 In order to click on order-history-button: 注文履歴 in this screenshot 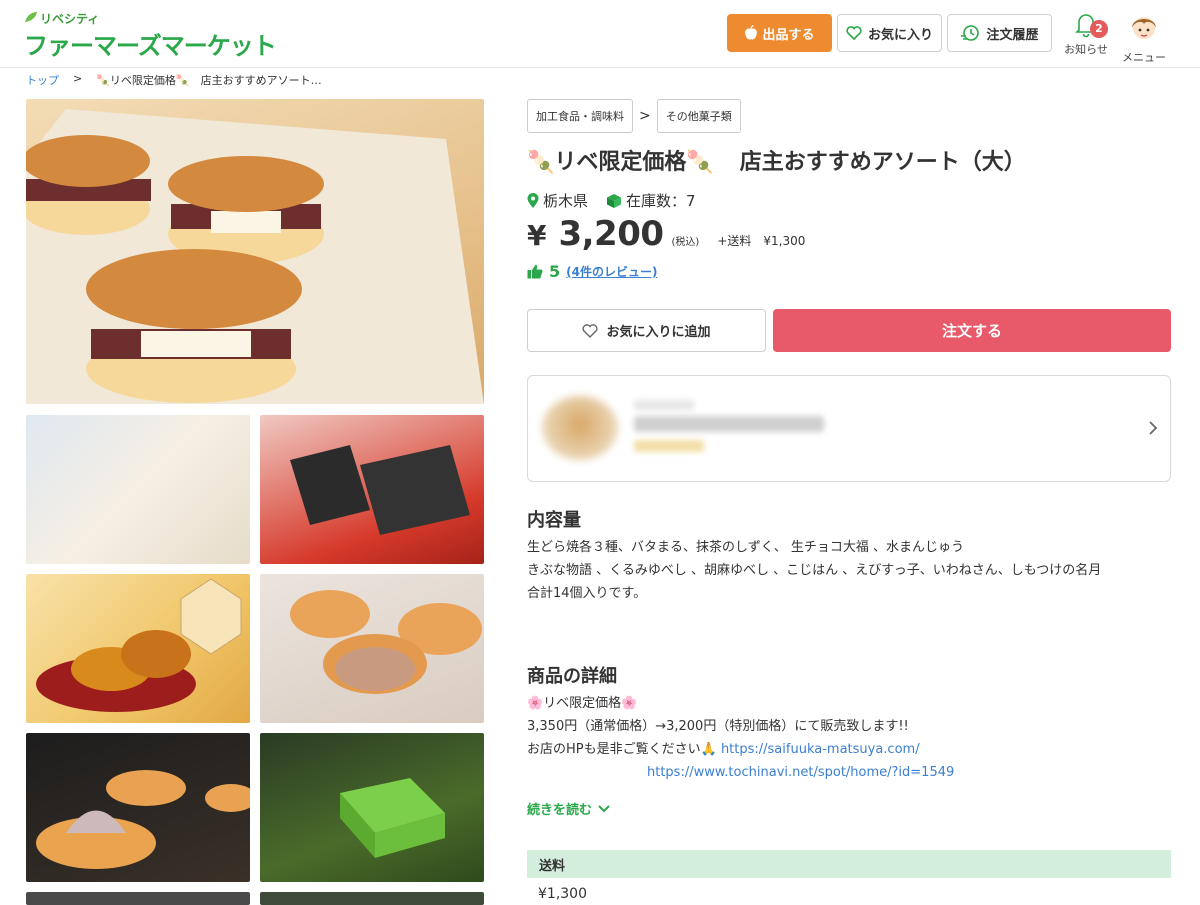, I will do `click(999, 33)`.